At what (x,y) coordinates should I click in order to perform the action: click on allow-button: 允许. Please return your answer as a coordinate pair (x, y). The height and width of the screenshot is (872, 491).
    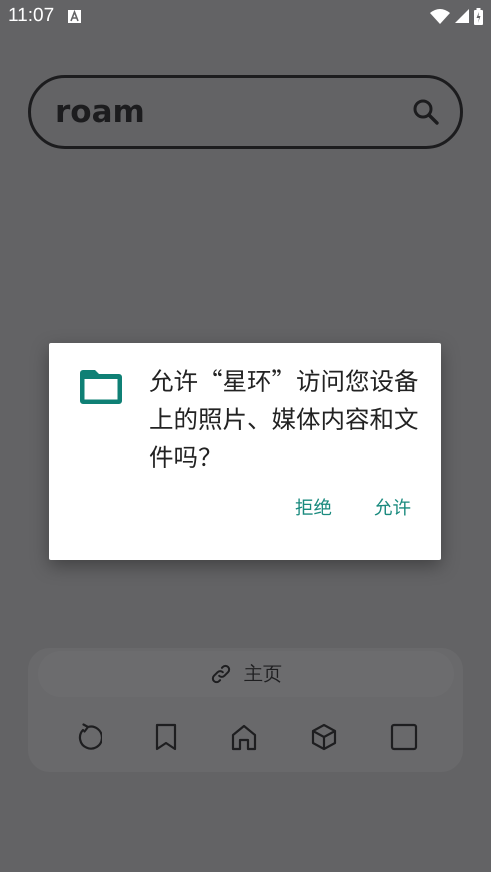
    Looking at the image, I should click on (392, 507).